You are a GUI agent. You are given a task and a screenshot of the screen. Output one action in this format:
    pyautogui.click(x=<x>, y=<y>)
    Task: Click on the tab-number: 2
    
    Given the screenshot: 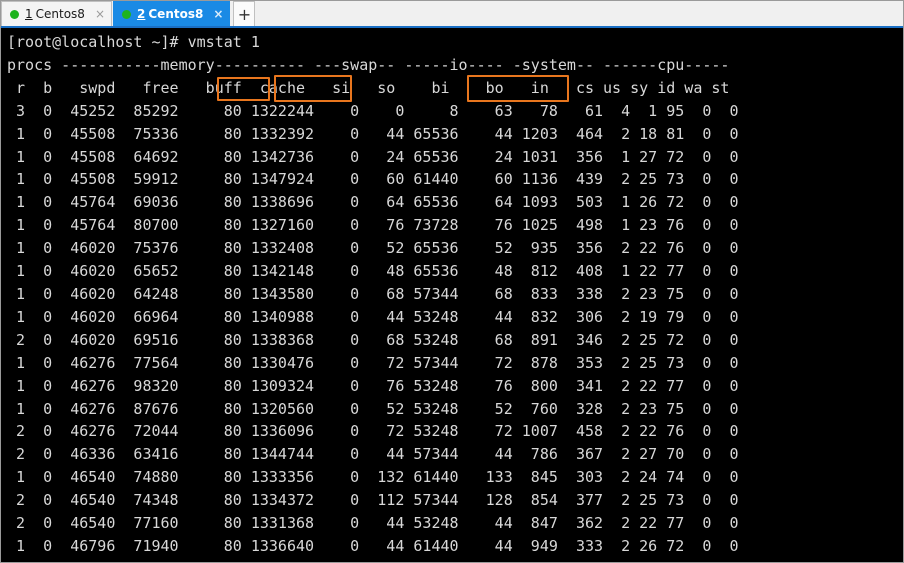 What is the action you would take?
    pyautogui.click(x=141, y=14)
    